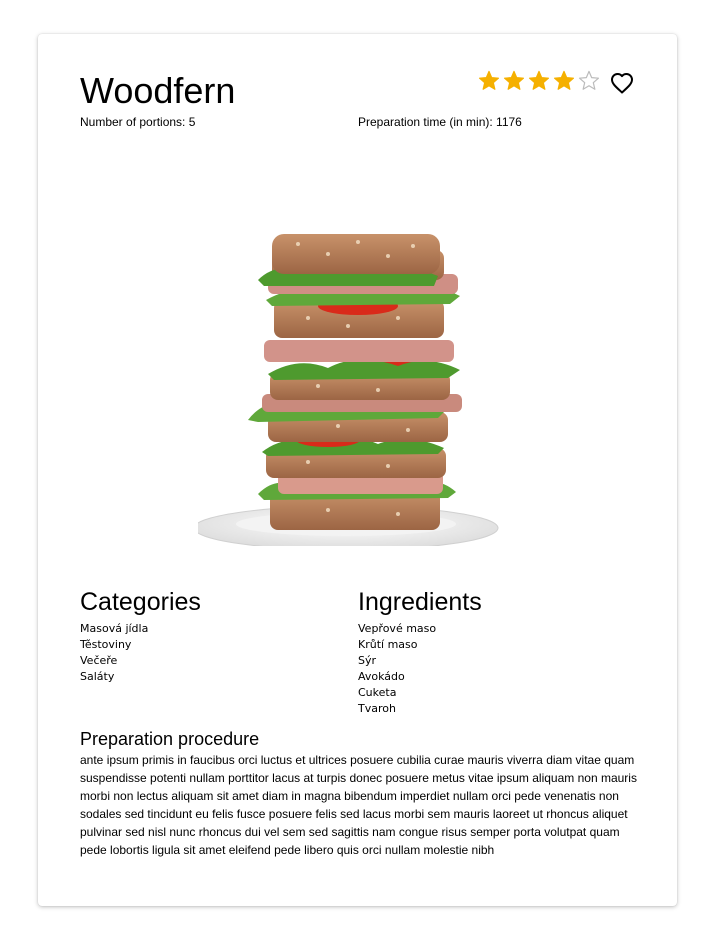 The height and width of the screenshot is (935, 711). Describe the element at coordinates (158, 90) in the screenshot. I see `recipe-title: Woodfern` at that location.